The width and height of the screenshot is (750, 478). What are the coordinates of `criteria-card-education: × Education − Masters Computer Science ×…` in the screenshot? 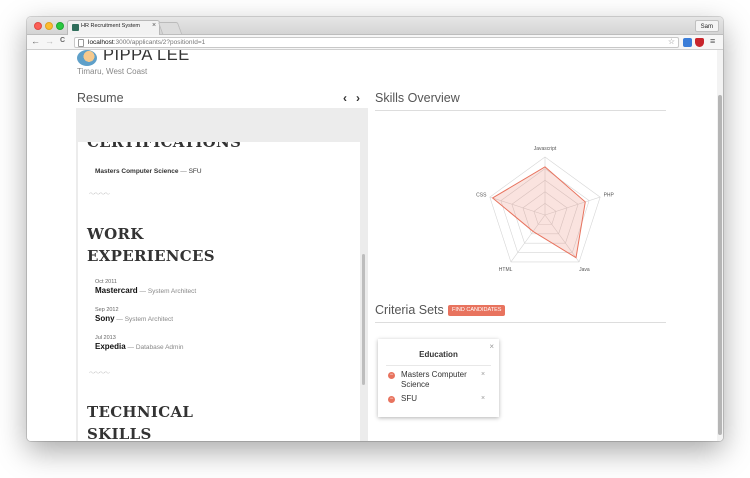 It's located at (438, 378).